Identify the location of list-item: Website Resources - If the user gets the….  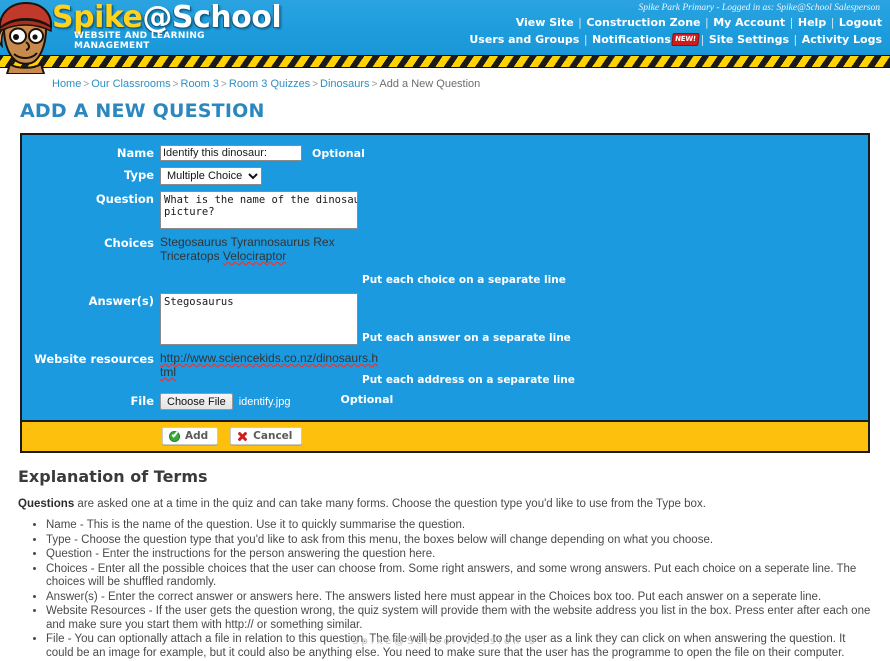
(459, 618).